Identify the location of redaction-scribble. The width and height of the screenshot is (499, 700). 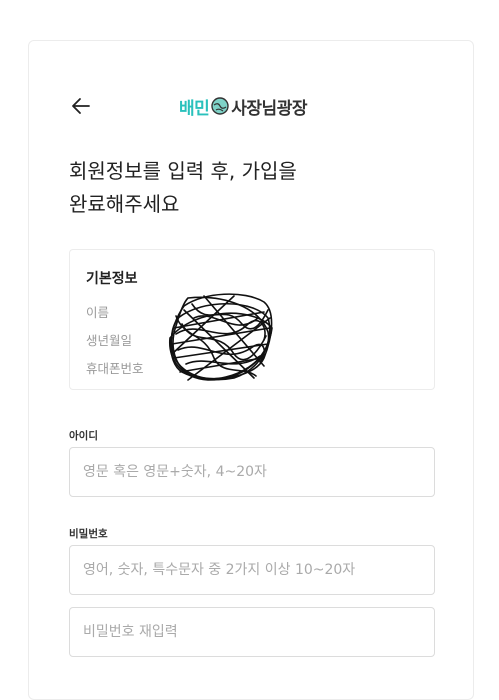
(221, 337).